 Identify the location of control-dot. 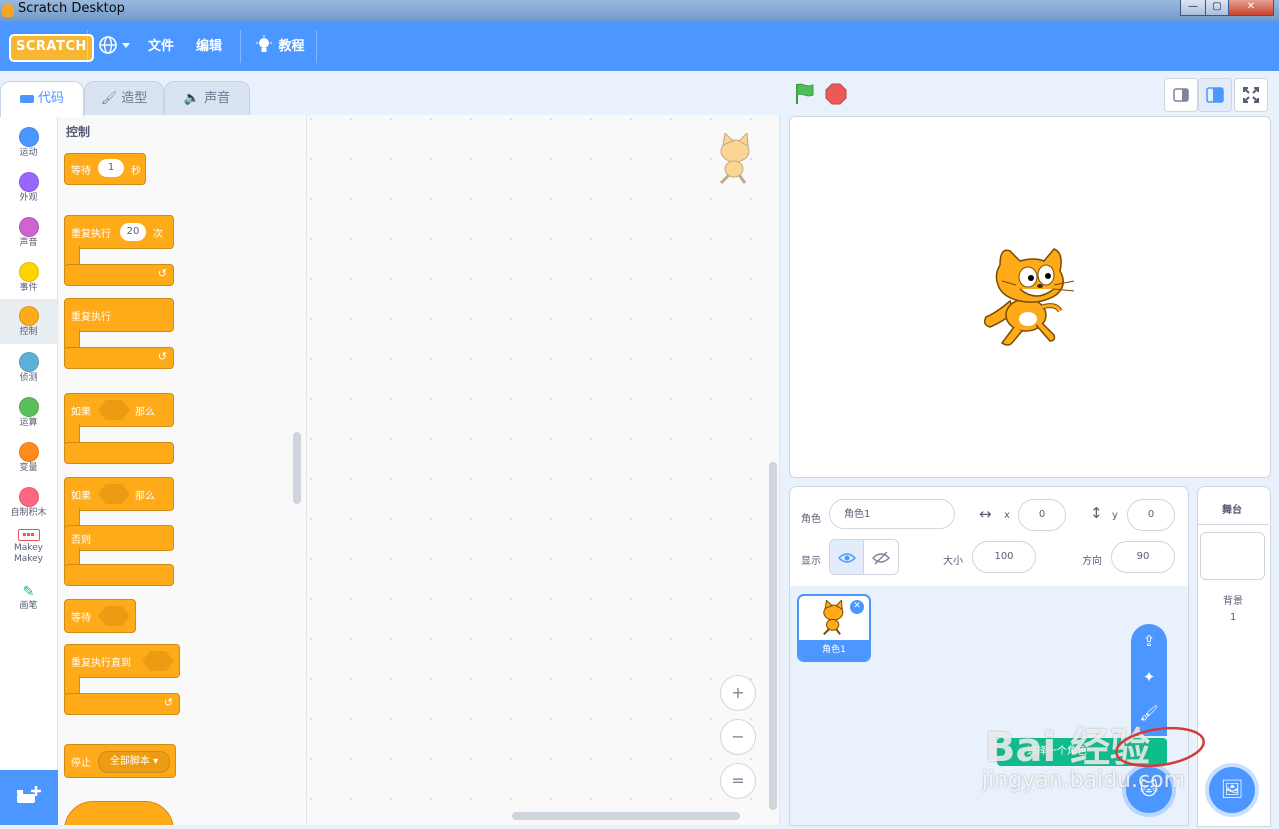
(28, 316).